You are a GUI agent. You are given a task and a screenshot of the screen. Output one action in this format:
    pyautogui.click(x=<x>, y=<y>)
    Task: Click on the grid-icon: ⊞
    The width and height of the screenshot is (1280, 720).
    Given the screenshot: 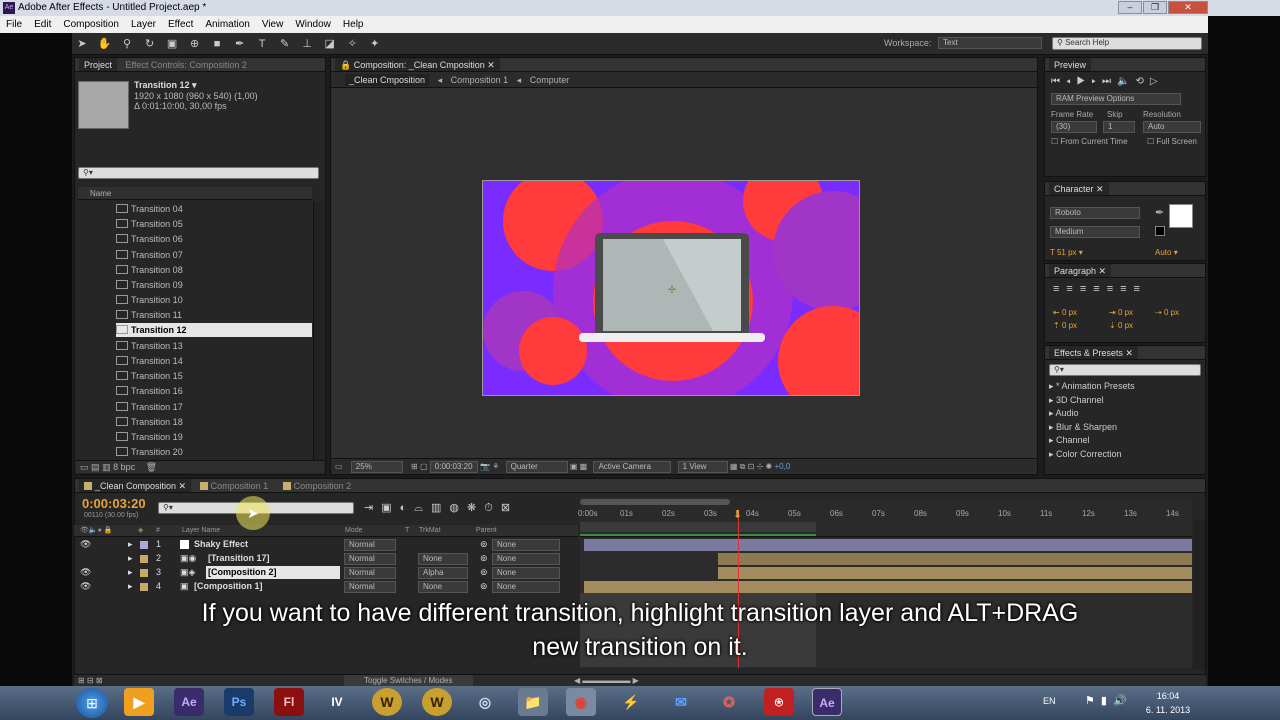 What is the action you would take?
    pyautogui.click(x=414, y=466)
    